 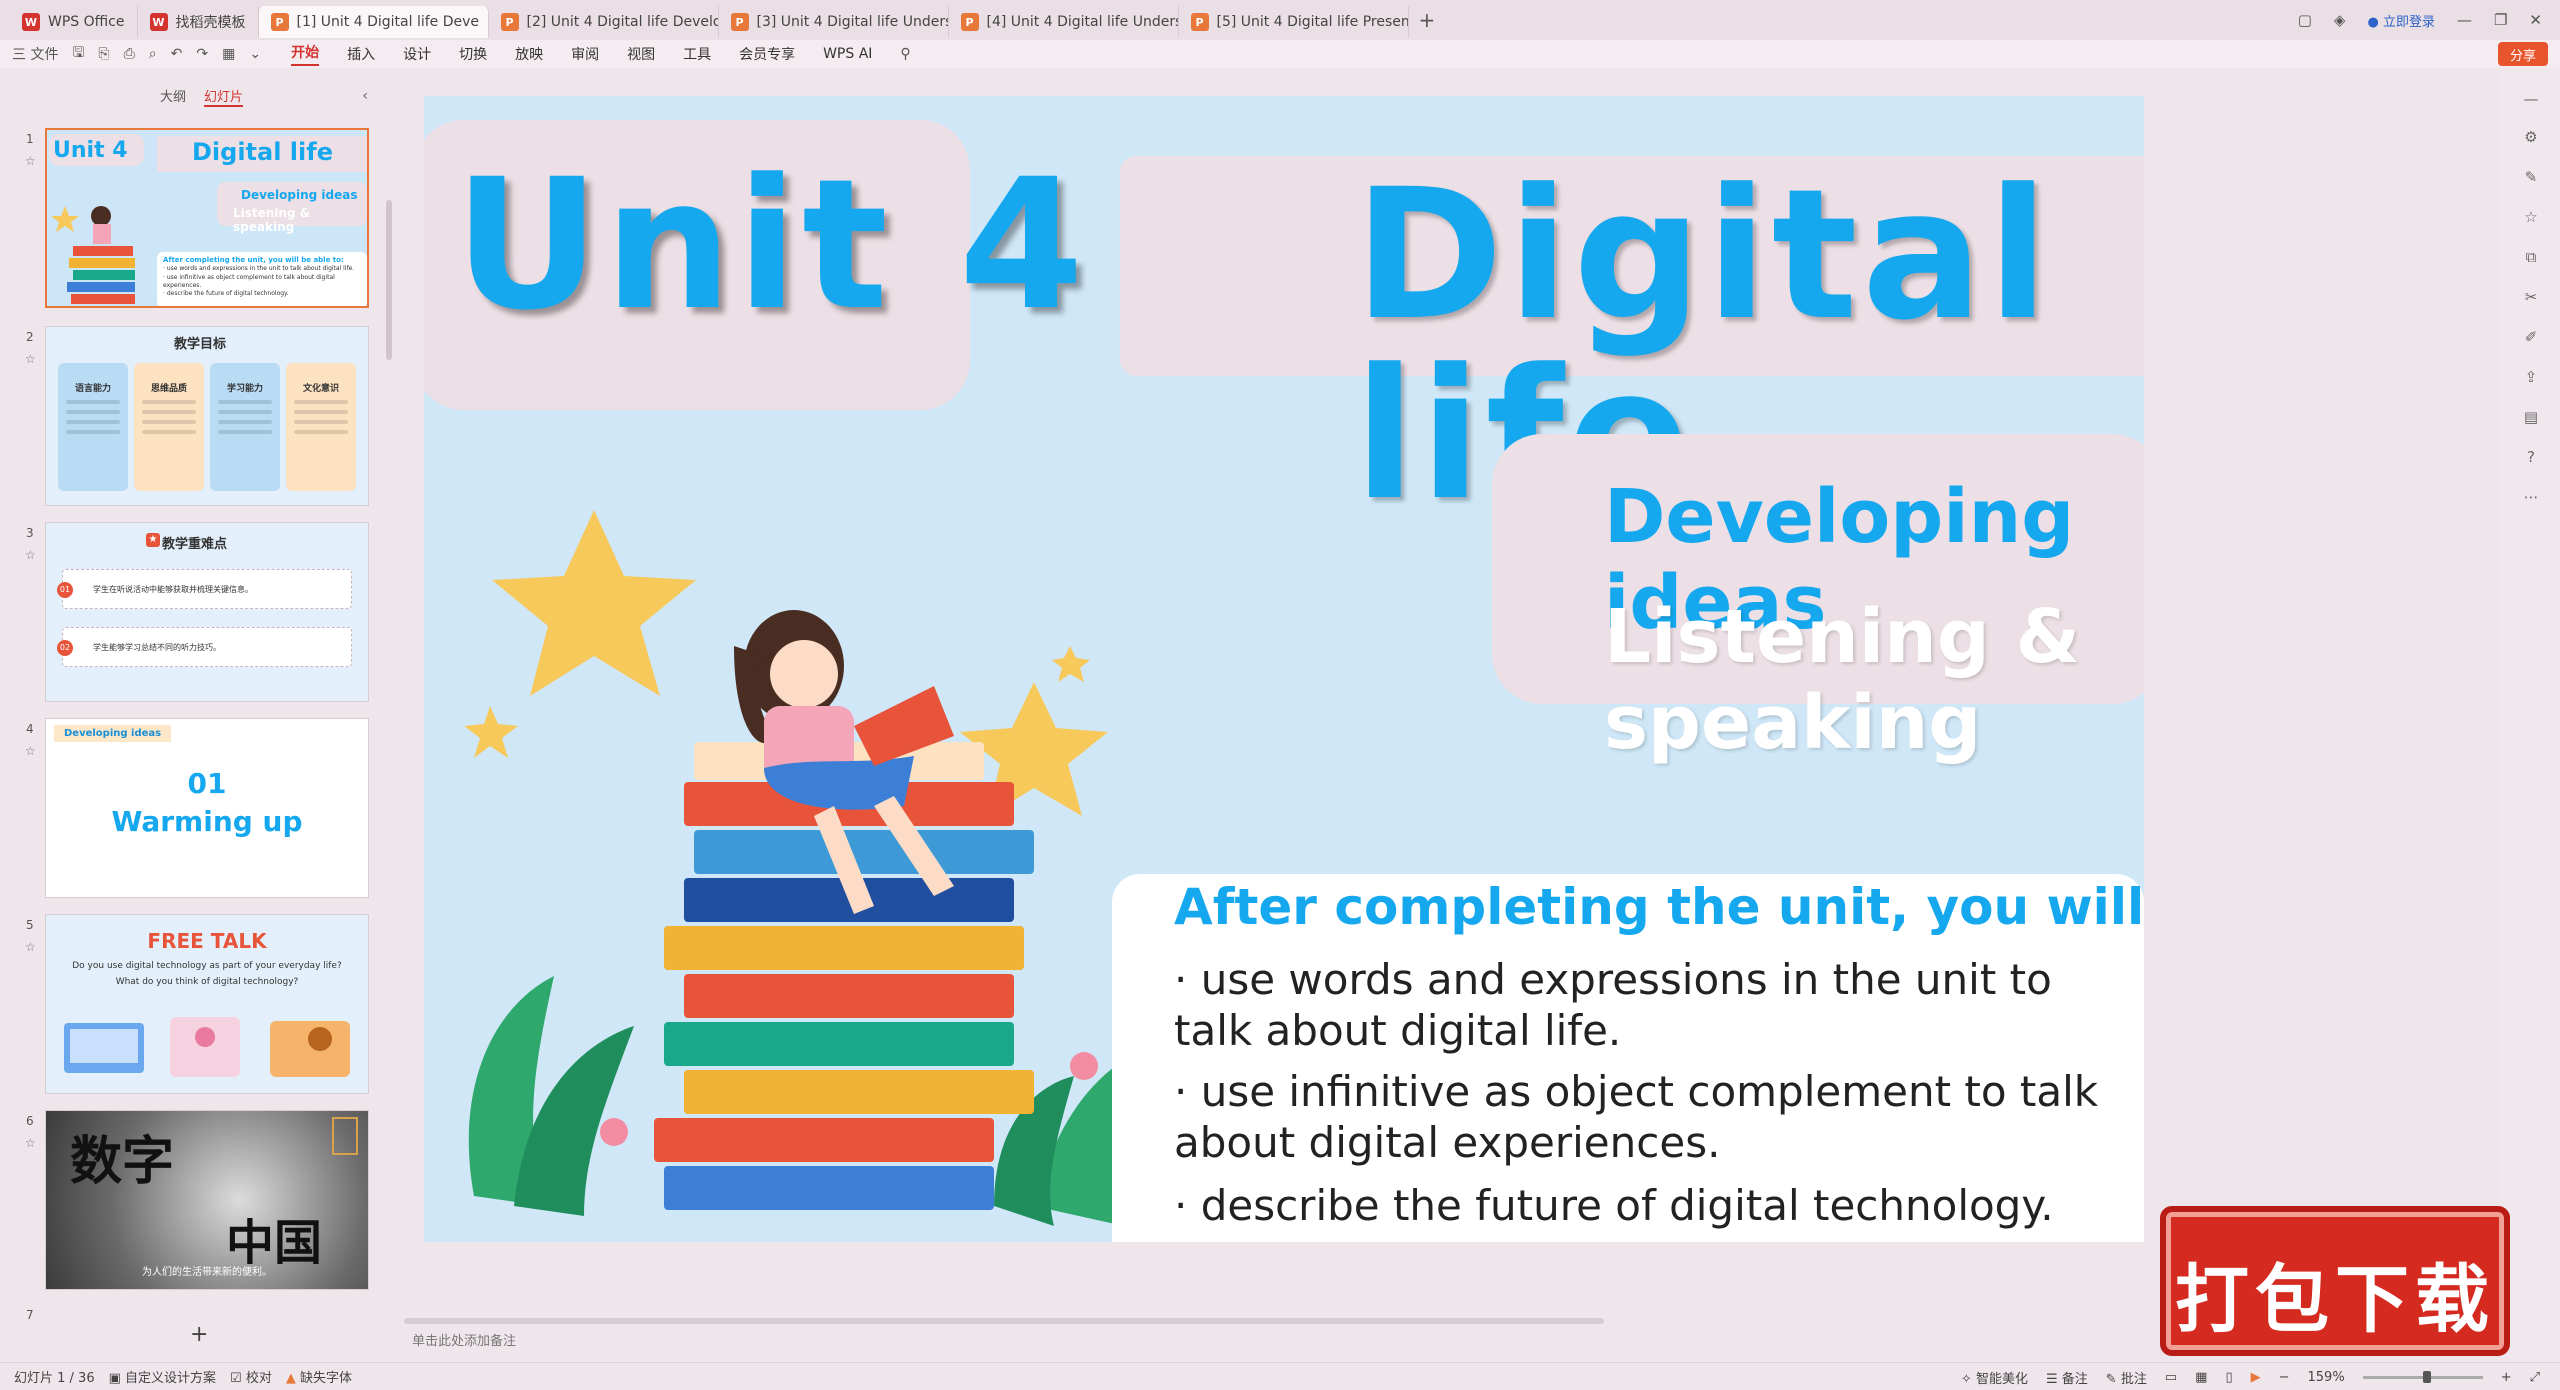 What do you see at coordinates (2228, 1377) in the screenshot?
I see `reading-view-icon: ▯` at bounding box center [2228, 1377].